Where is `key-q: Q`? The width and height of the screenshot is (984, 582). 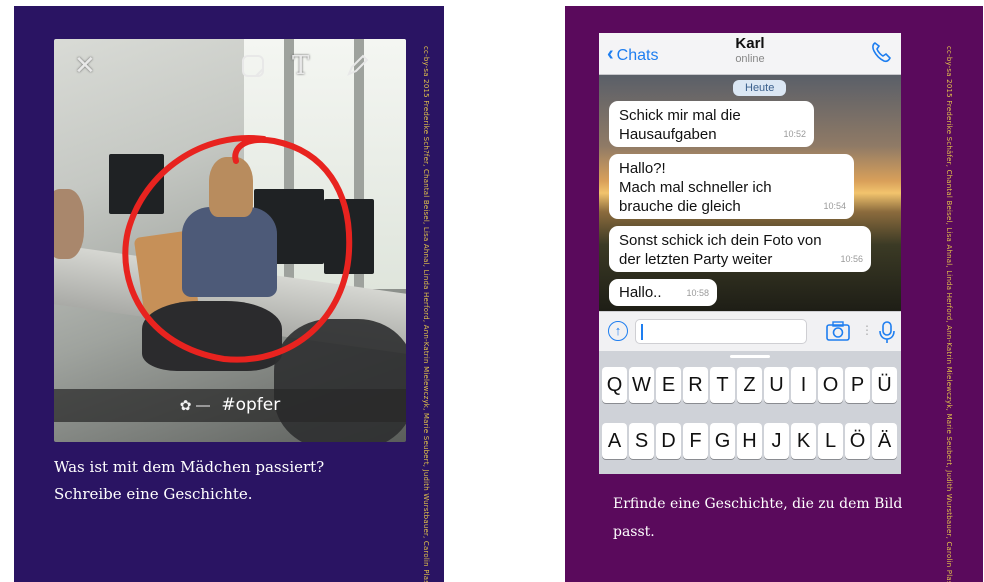 key-q: Q is located at coordinates (614, 385).